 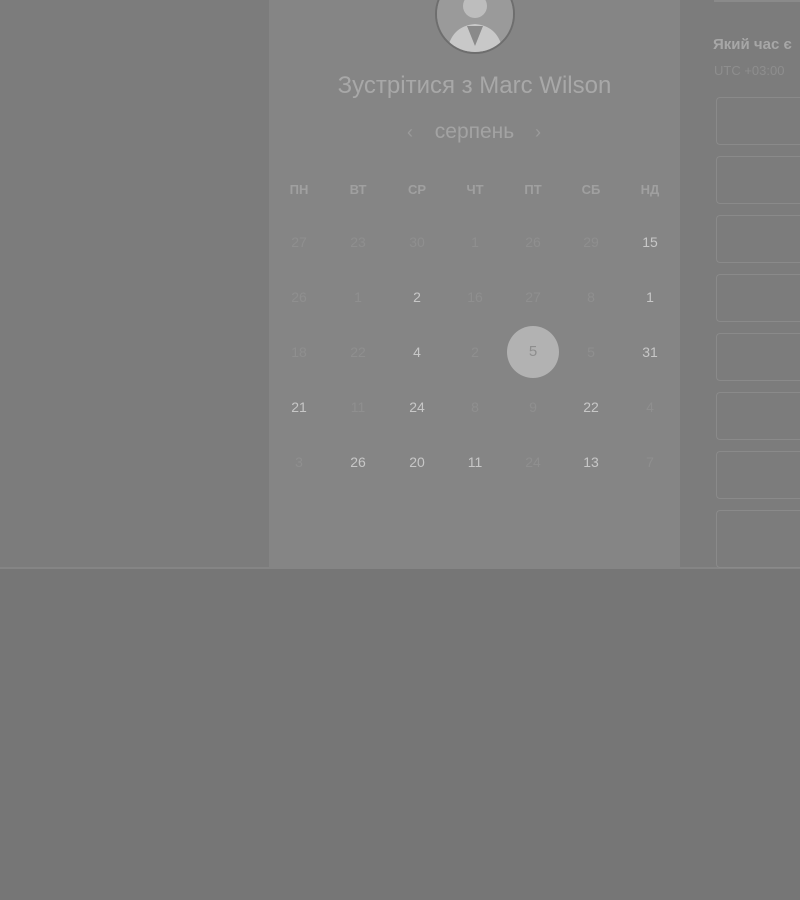 I want to click on calendar-day-unavailable: 18, so click(x=299, y=352).